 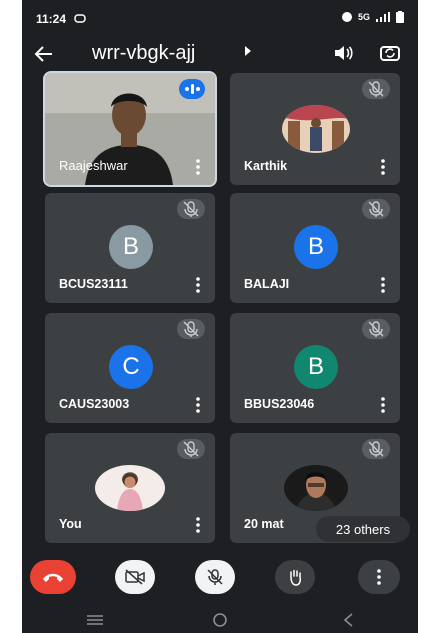 I want to click on participant-name: BBUS23046, so click(x=279, y=404).